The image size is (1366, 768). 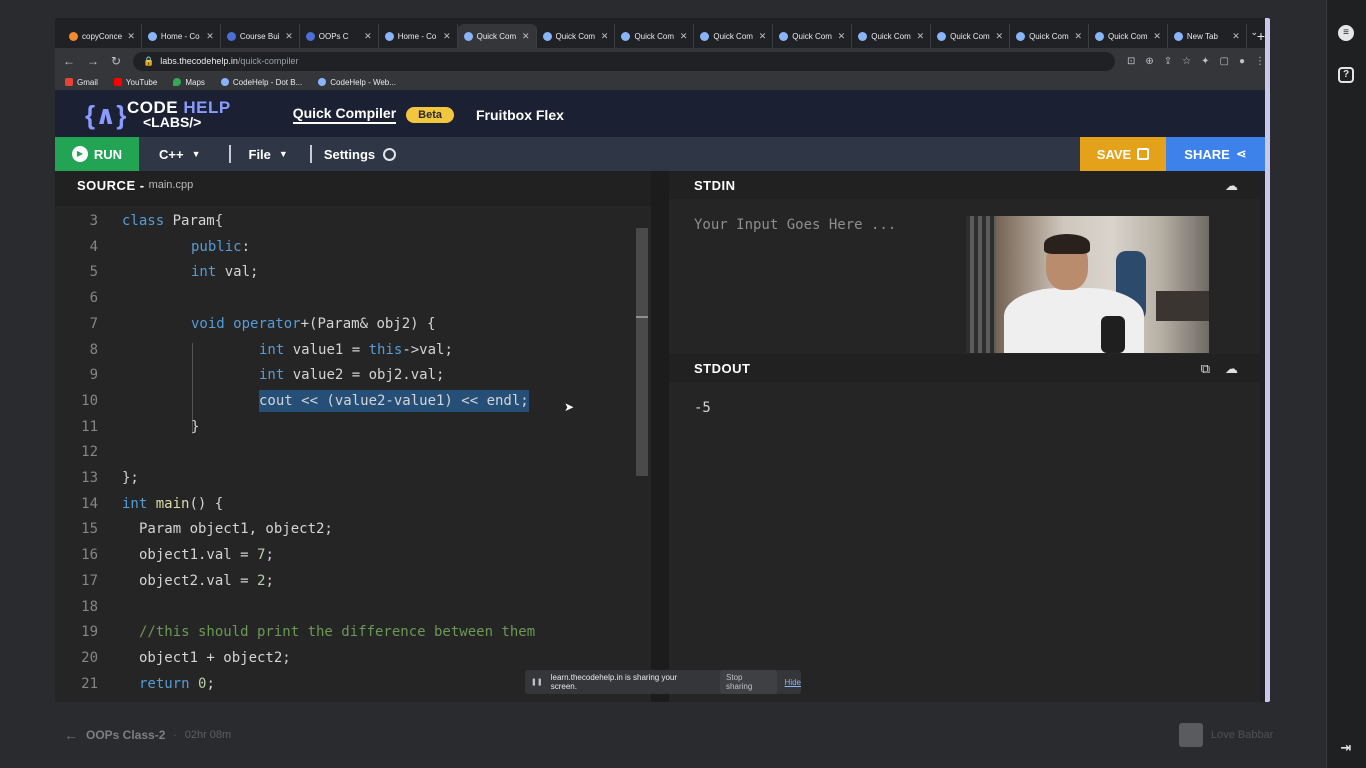 I want to click on line-number: 4, so click(x=93, y=246).